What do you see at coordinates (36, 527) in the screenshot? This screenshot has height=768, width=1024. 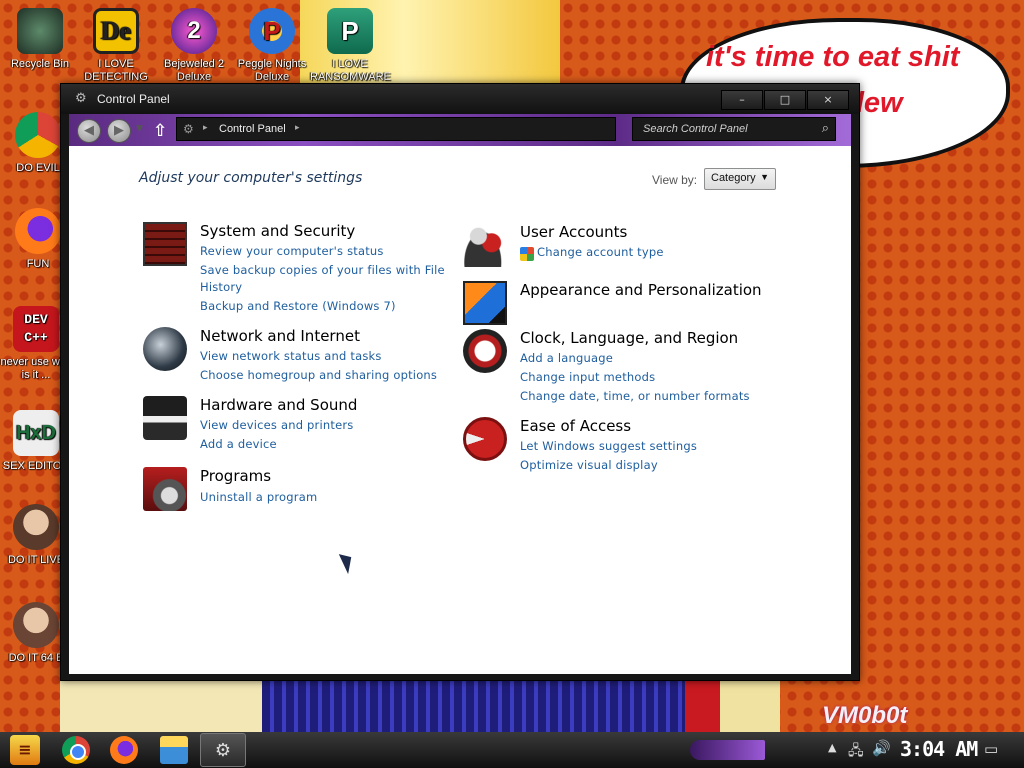 I see `portrait-icon` at bounding box center [36, 527].